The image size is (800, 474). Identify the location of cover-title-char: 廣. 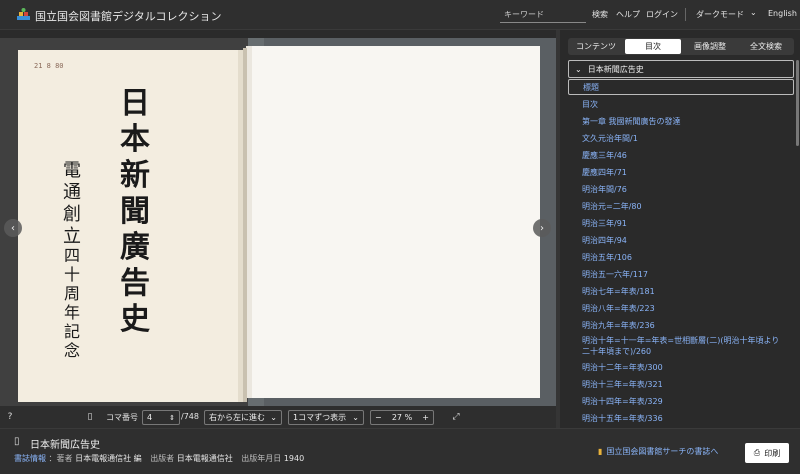
(135, 247).